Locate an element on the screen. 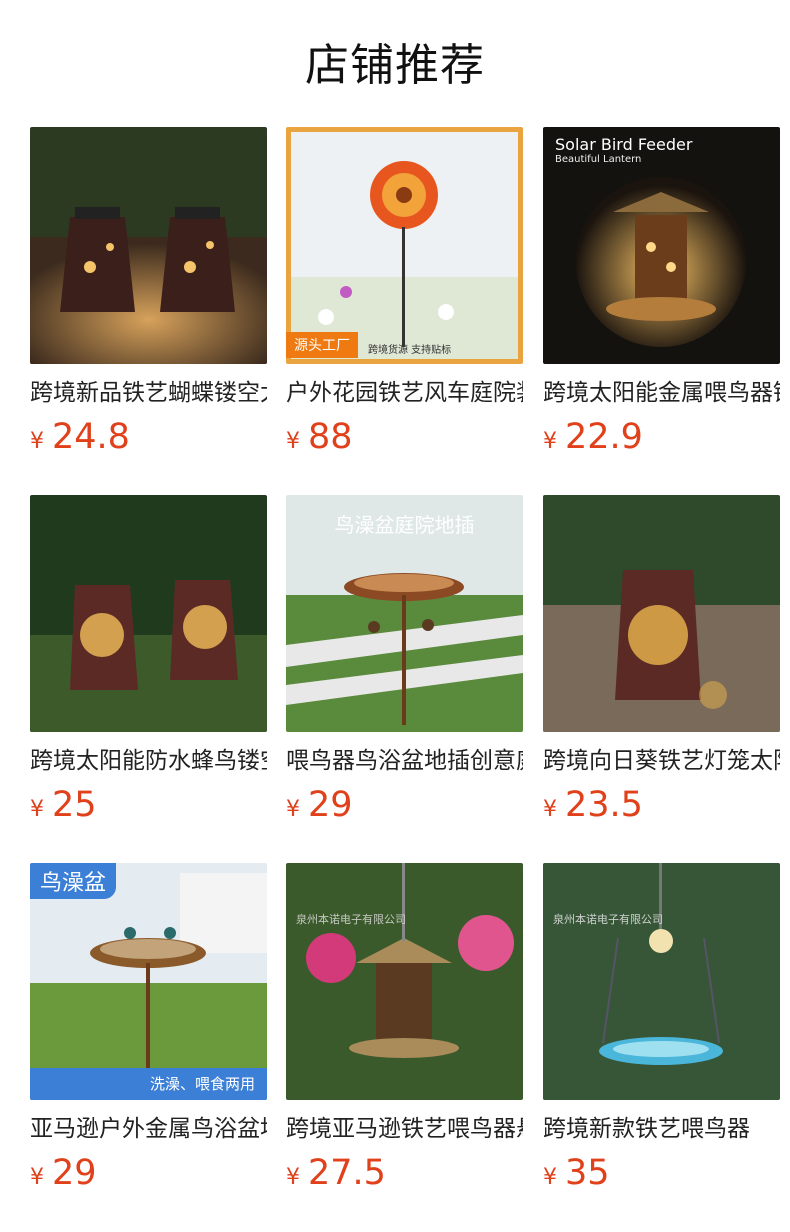  image-overlay-title: Solar Bird Feeder is located at coordinates (624, 144).